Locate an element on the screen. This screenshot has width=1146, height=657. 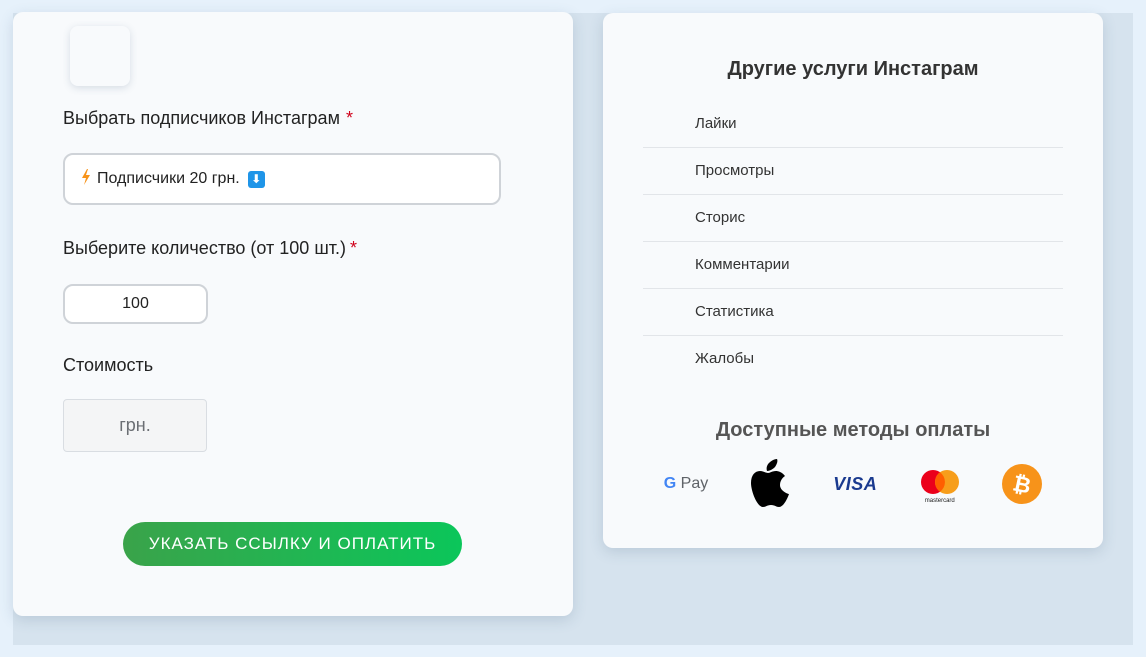
quantity-label-text: Выберите количество (от 100 шт.) is located at coordinates (205, 248).